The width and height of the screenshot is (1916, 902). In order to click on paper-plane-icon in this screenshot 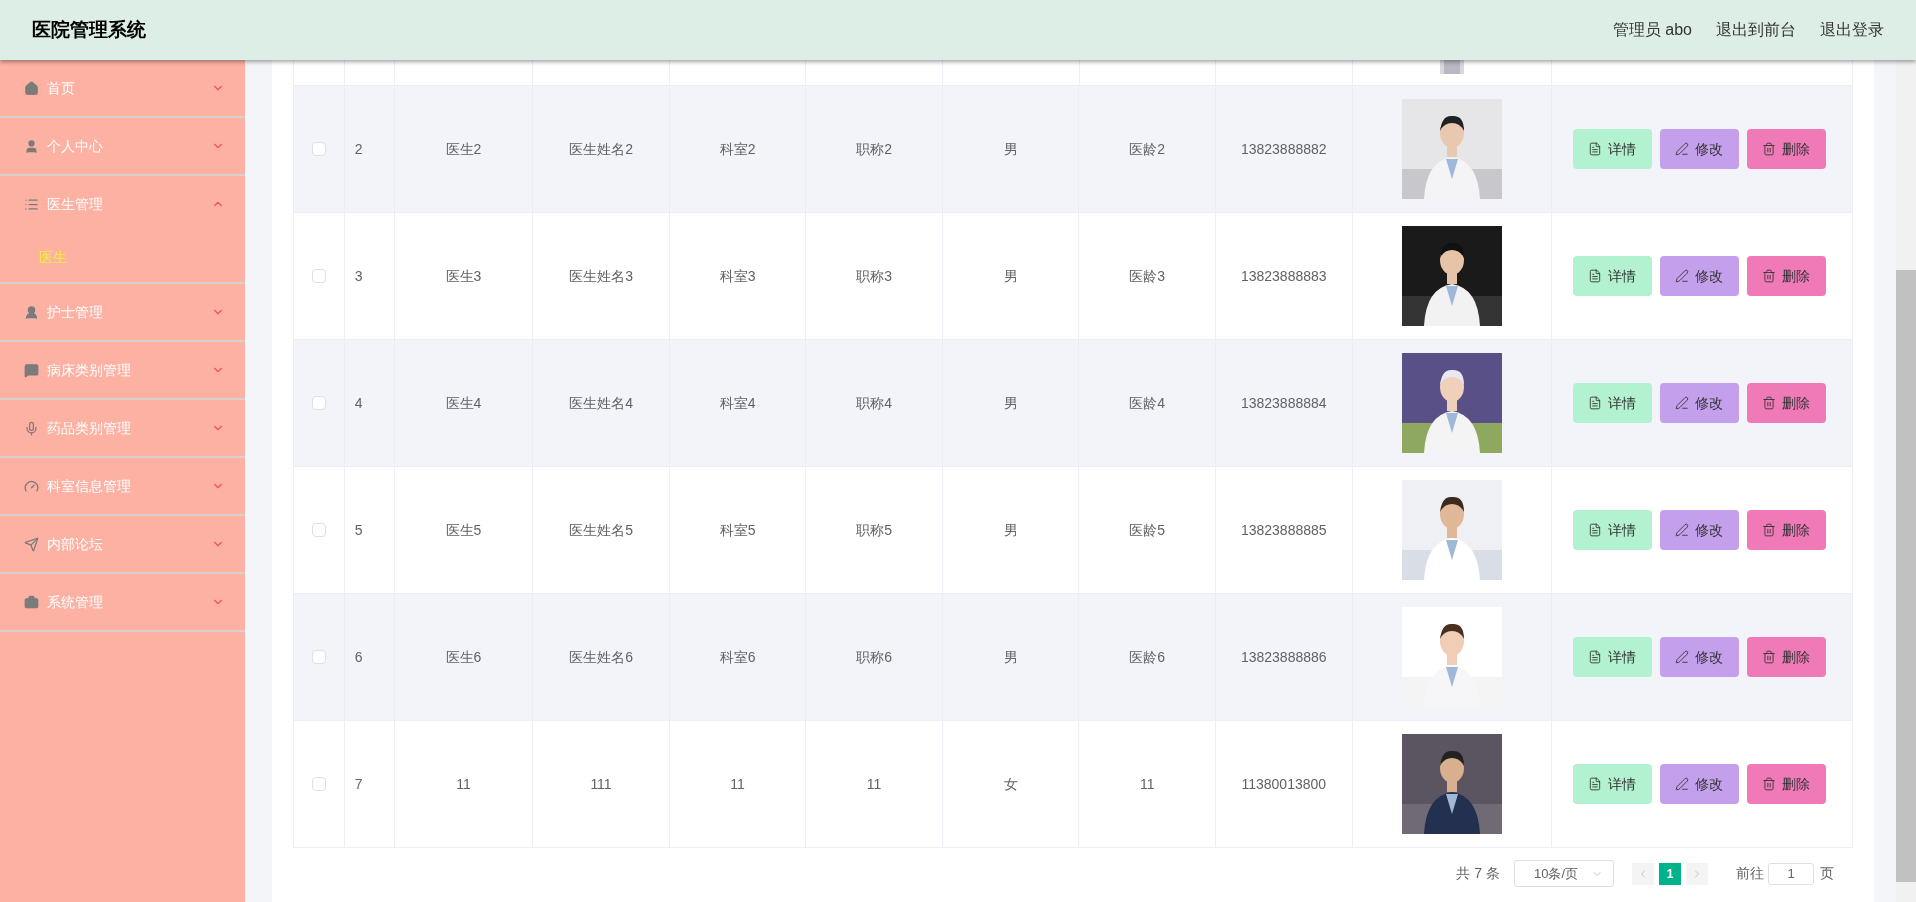, I will do `click(31, 544)`.